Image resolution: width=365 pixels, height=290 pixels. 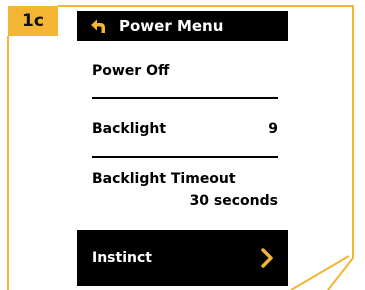 I want to click on menu-item-backlight-timeout: Backlight Timeout, so click(x=164, y=179).